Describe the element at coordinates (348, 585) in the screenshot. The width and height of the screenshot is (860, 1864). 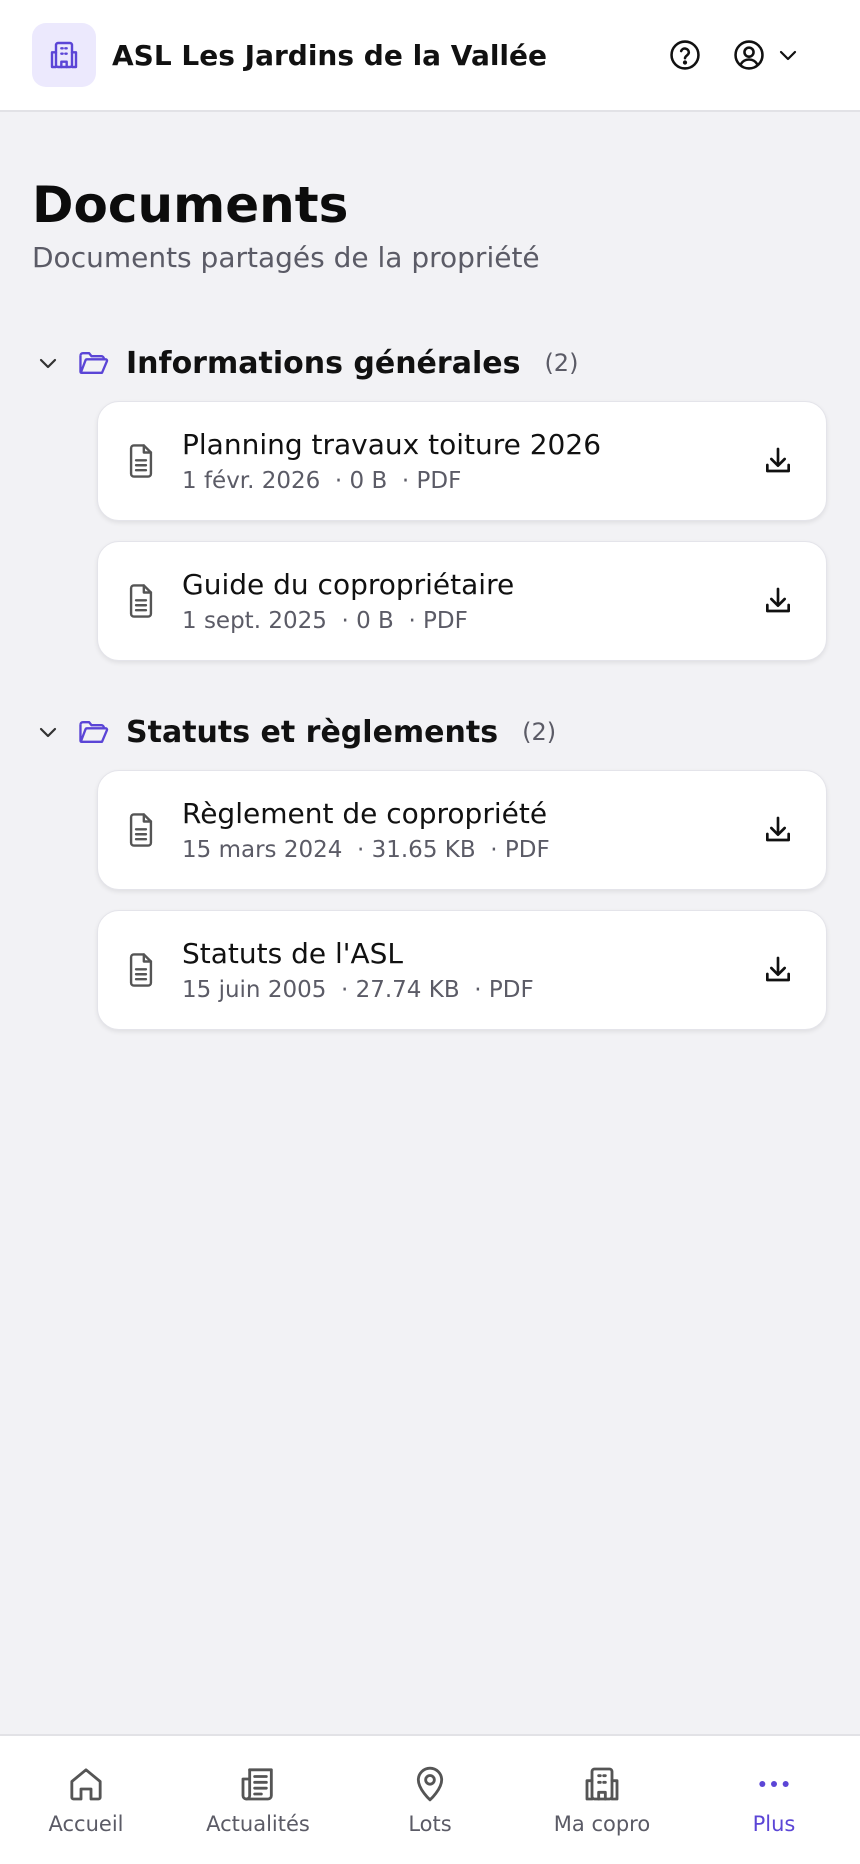
I see `document-name: Guide du copropriétaire` at that location.